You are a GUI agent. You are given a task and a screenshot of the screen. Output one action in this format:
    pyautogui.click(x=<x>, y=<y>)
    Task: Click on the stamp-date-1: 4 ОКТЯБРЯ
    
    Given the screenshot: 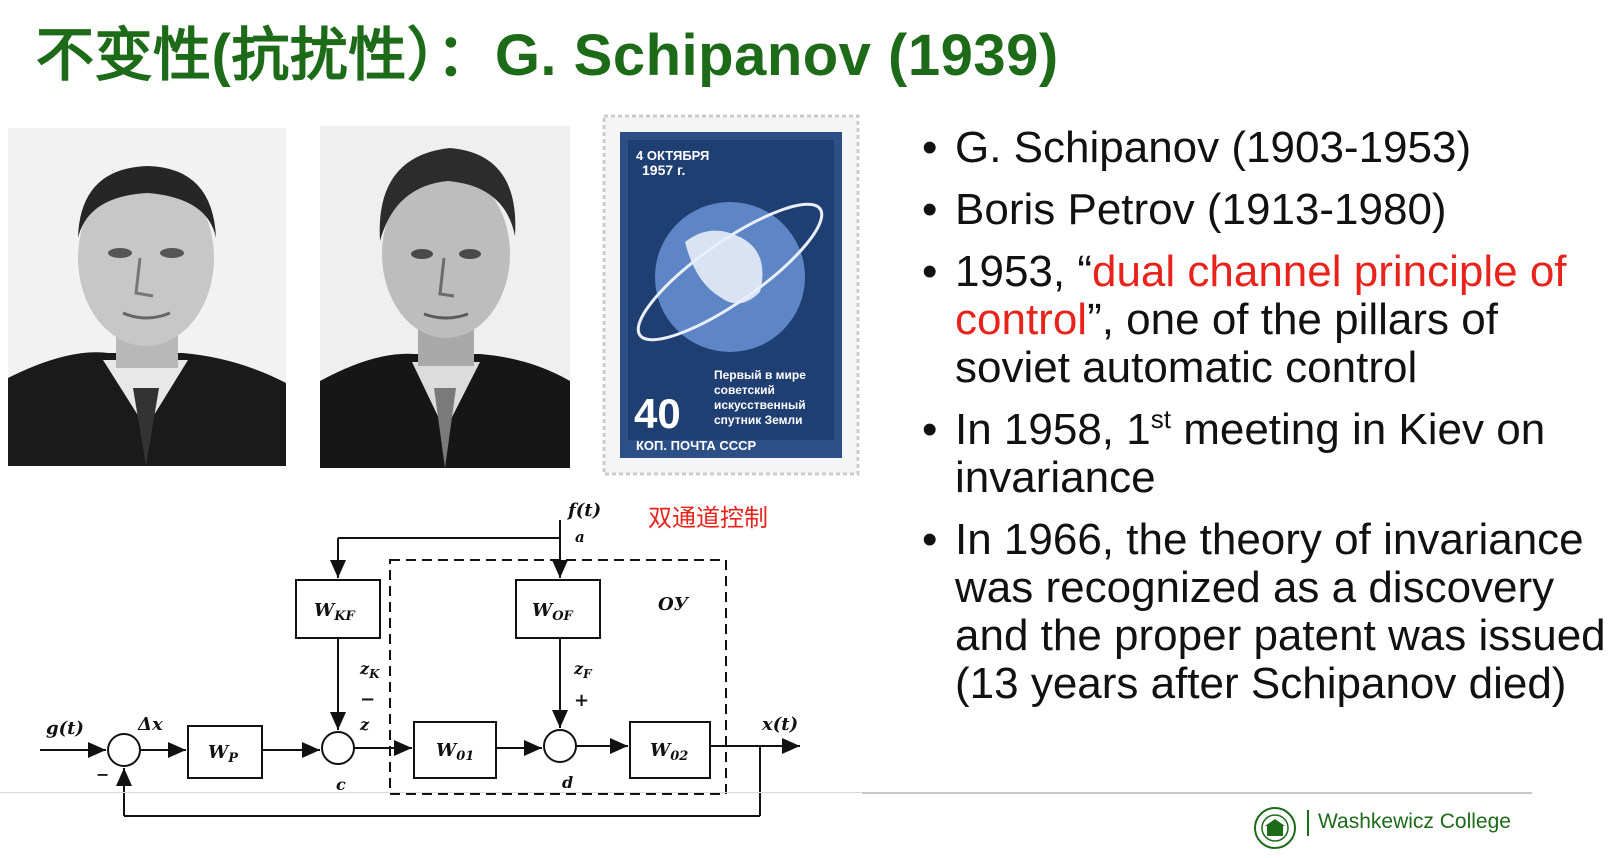 What is the action you would take?
    pyautogui.click(x=673, y=155)
    